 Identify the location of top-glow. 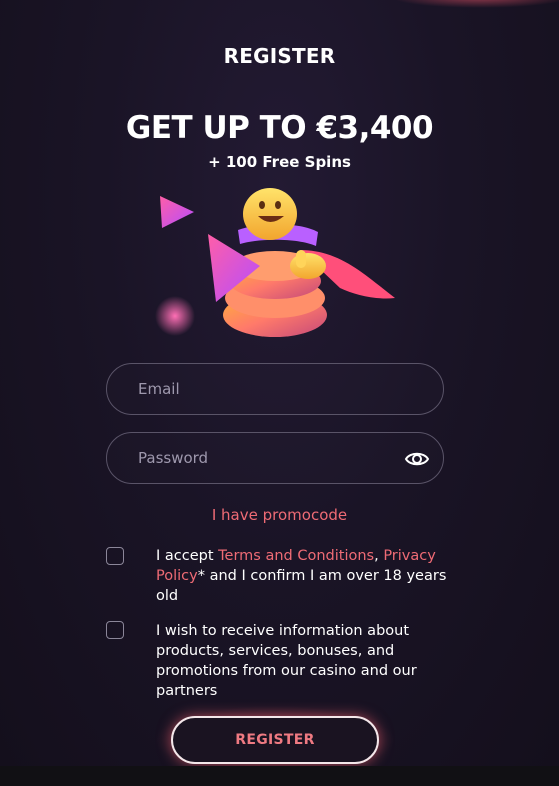
(474, 4).